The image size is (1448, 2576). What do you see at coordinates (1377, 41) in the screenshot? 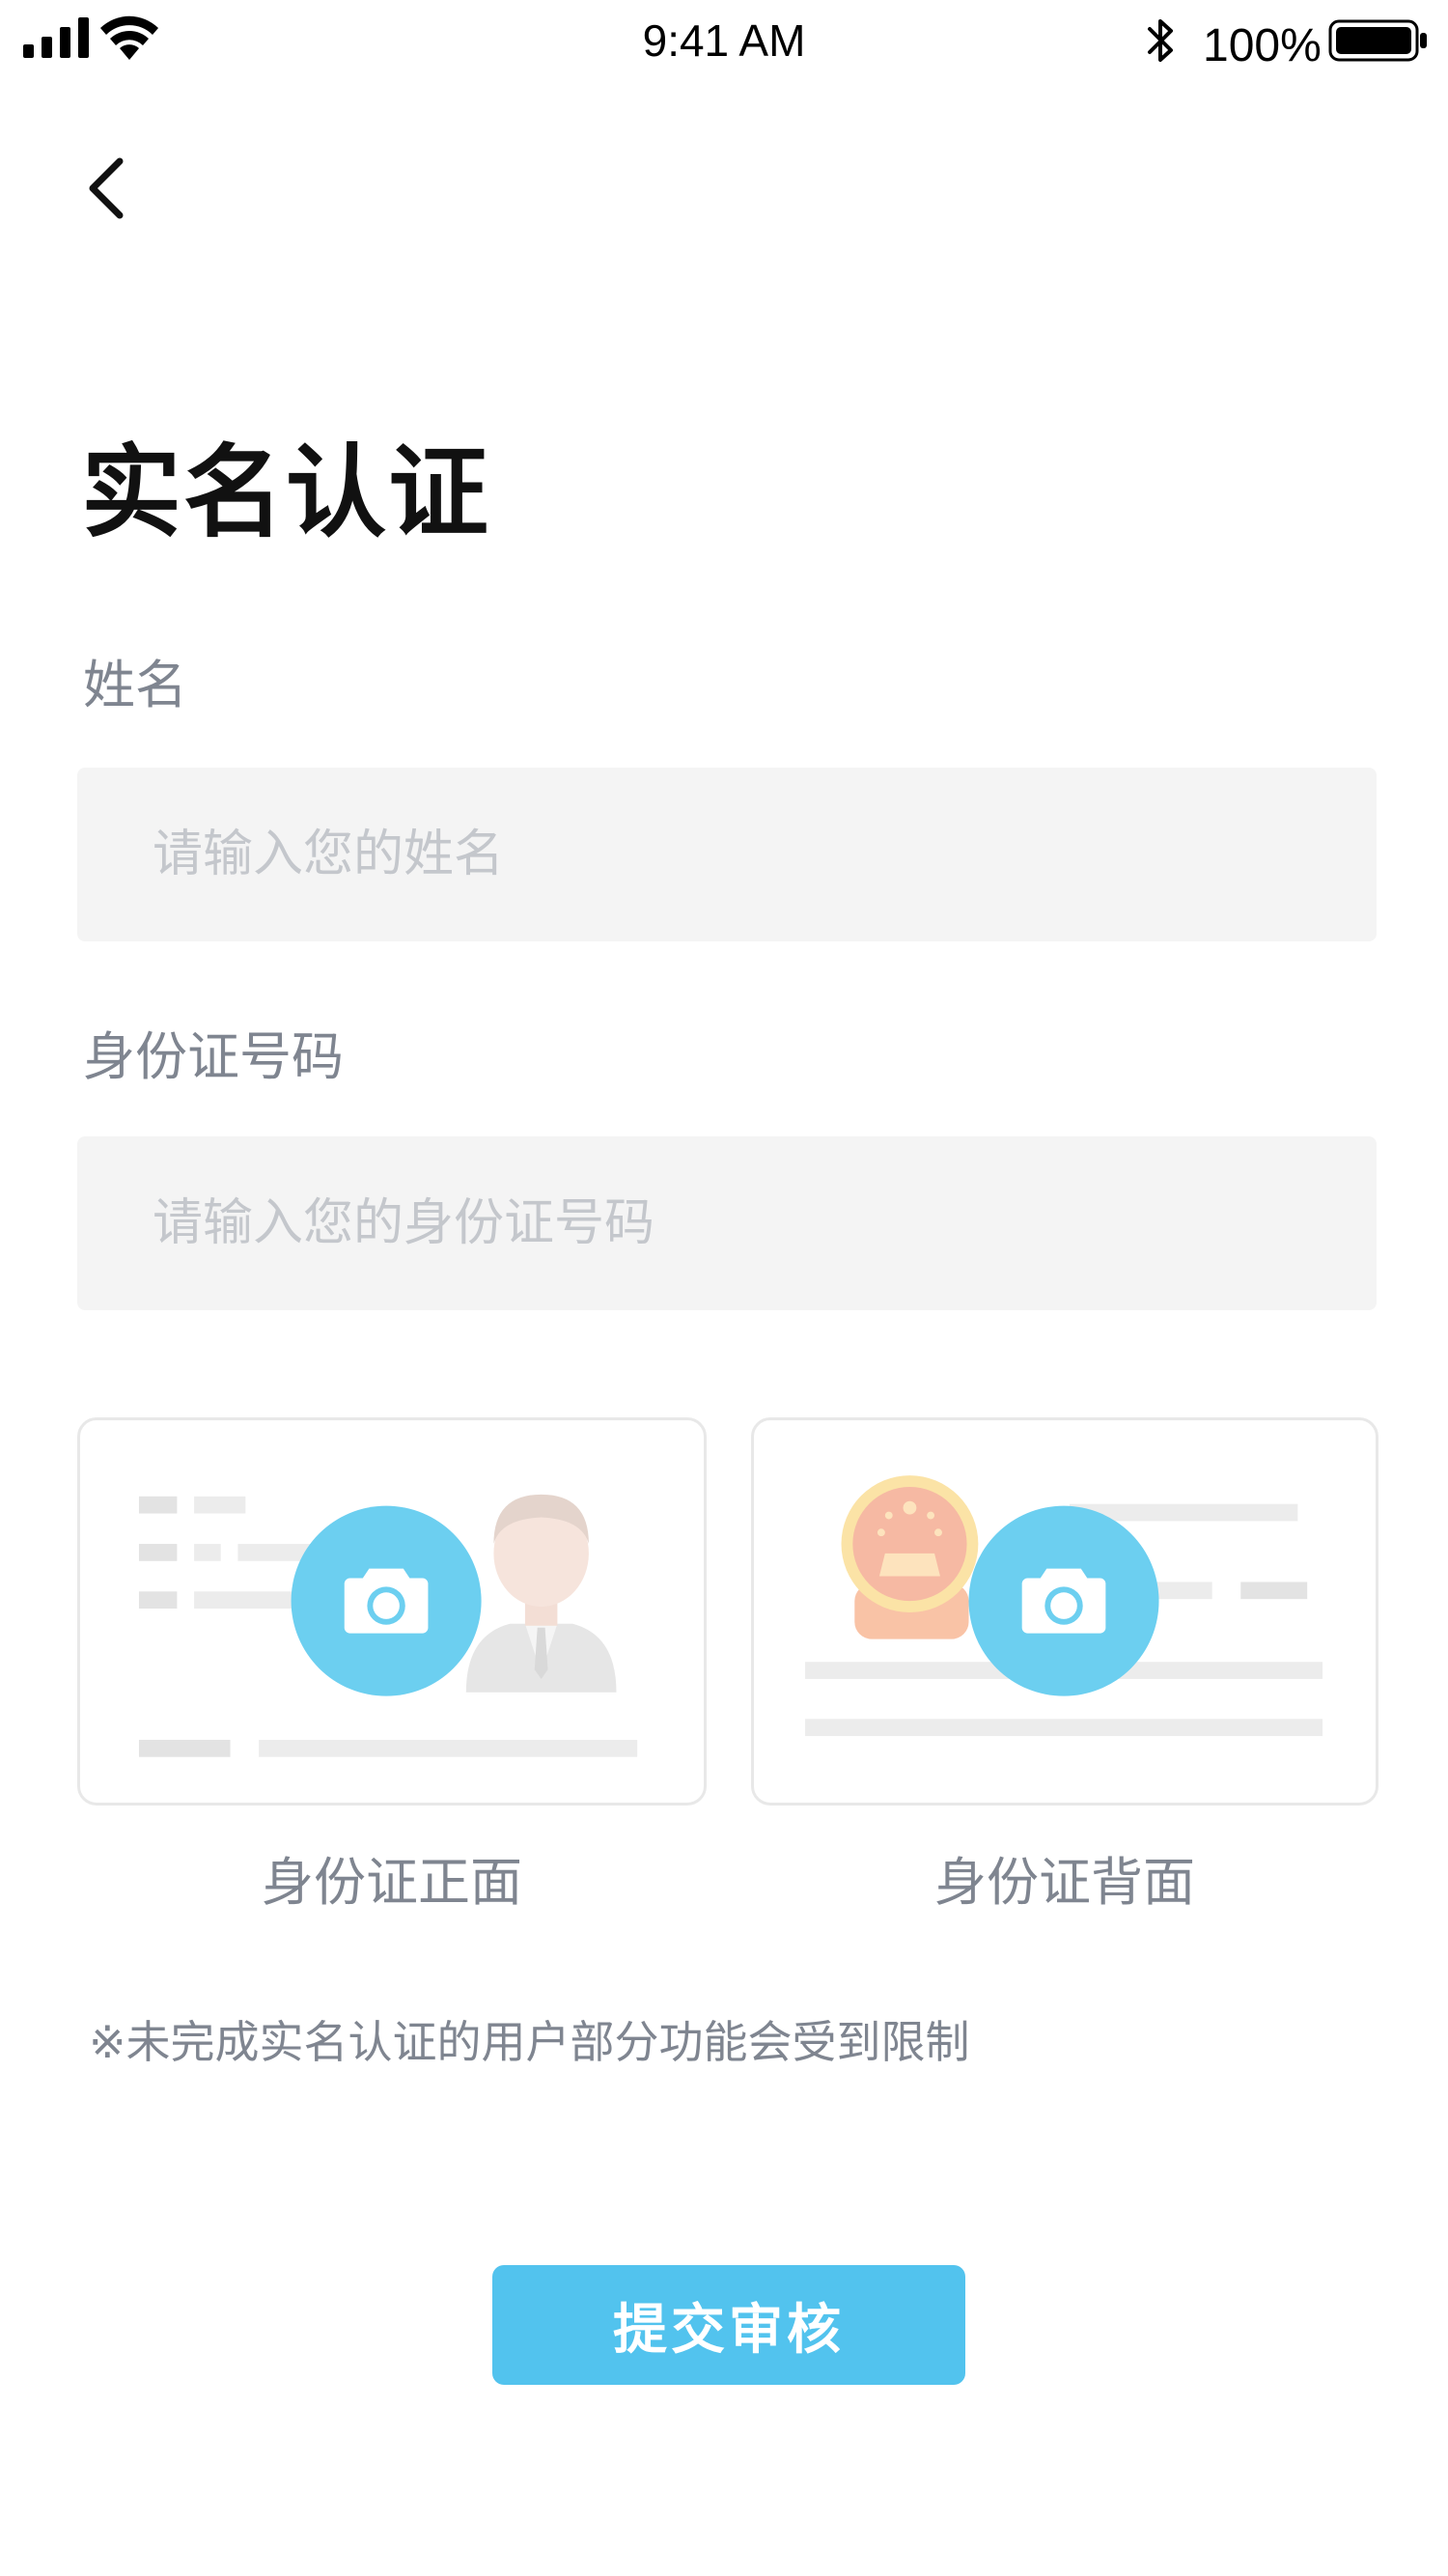
I see `battery-icon` at bounding box center [1377, 41].